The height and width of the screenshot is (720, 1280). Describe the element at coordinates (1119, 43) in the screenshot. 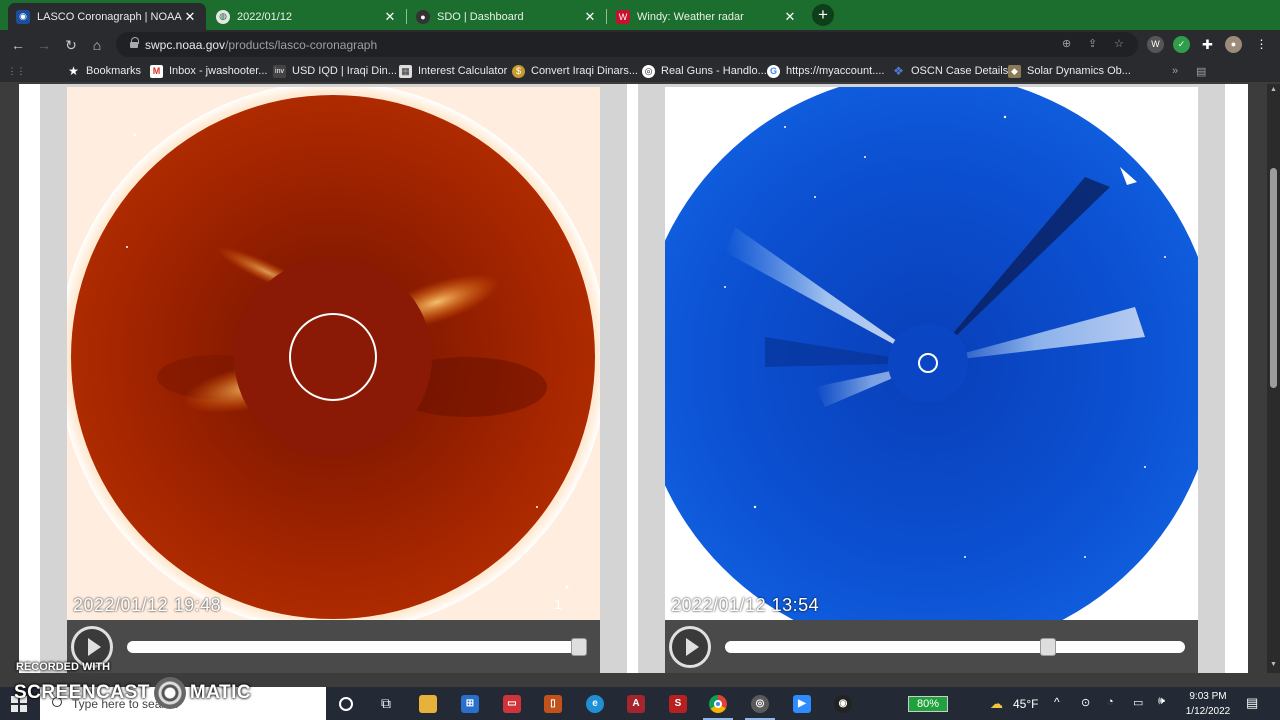

I see `star-bookmark-icon: ☆` at that location.